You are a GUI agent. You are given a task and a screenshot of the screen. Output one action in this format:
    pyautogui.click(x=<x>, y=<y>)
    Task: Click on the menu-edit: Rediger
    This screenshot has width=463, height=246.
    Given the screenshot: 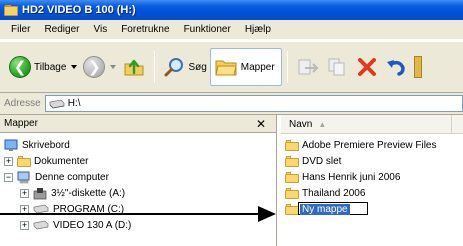 What is the action you would take?
    pyautogui.click(x=61, y=29)
    